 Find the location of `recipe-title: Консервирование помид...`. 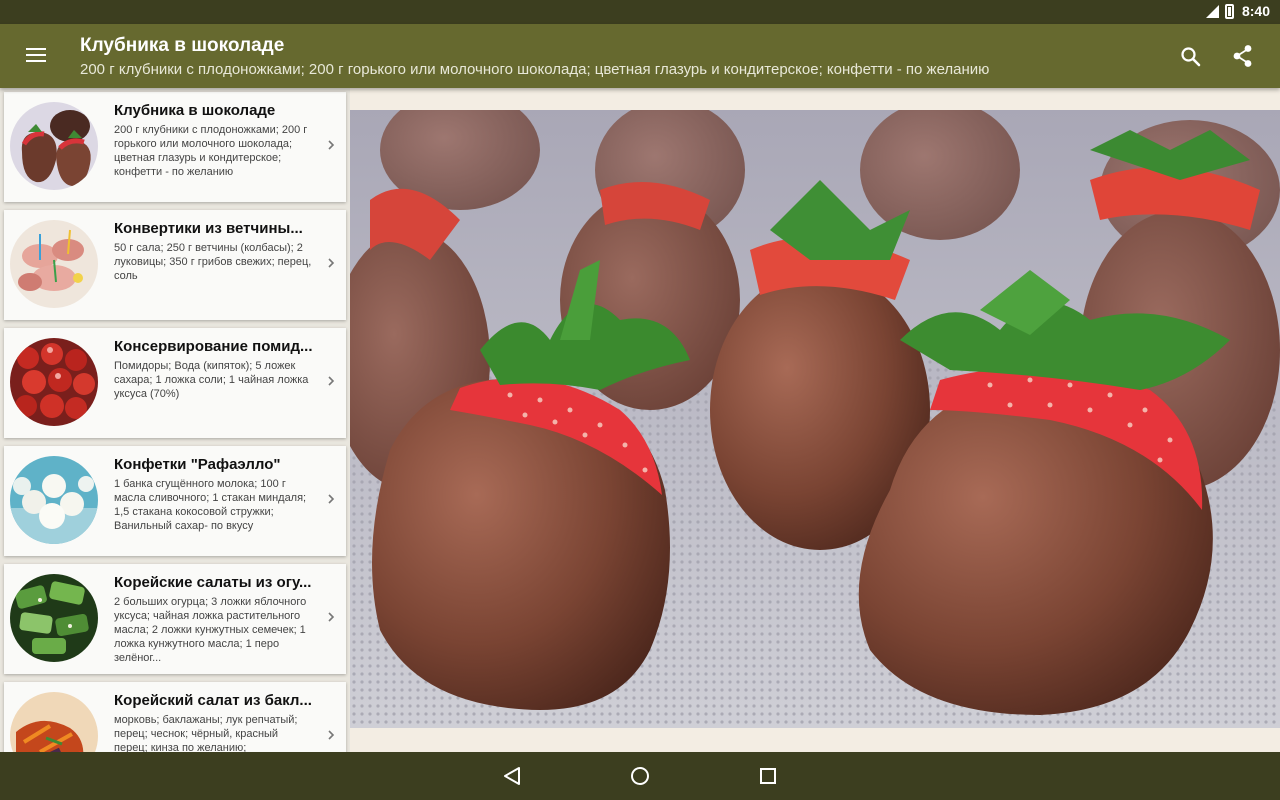

recipe-title: Консервирование помид... is located at coordinates (213, 346).